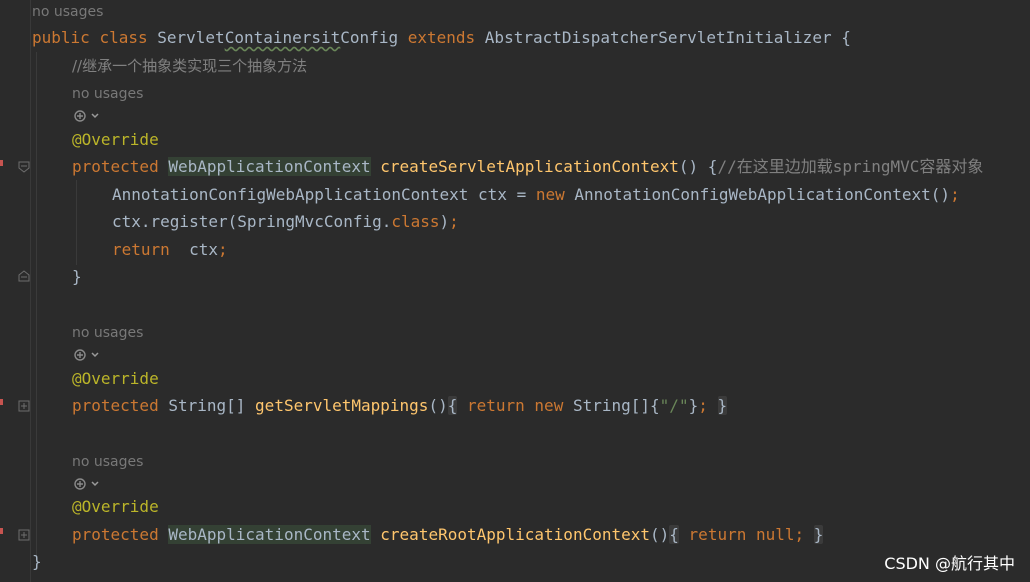  What do you see at coordinates (698, 166) in the screenshot?
I see `method-parens: () {` at bounding box center [698, 166].